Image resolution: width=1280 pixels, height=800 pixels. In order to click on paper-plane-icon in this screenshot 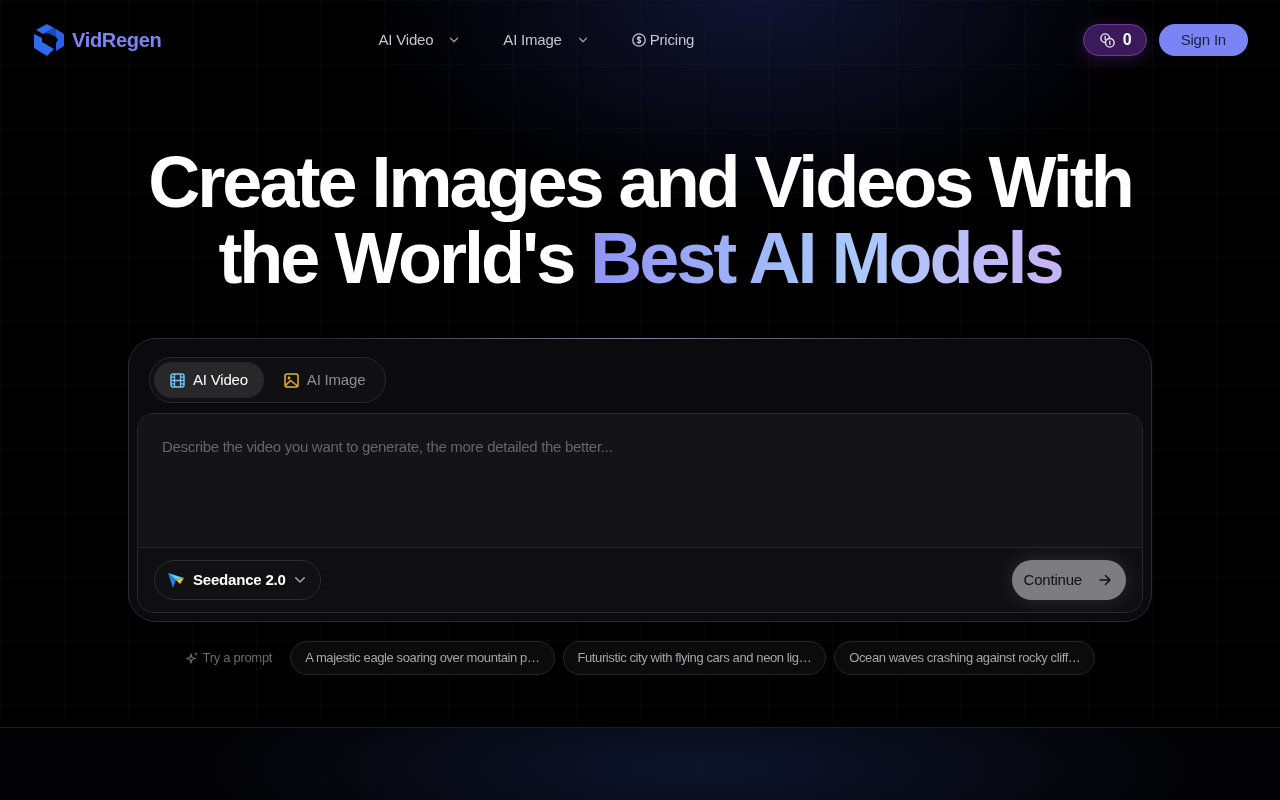, I will do `click(176, 580)`.